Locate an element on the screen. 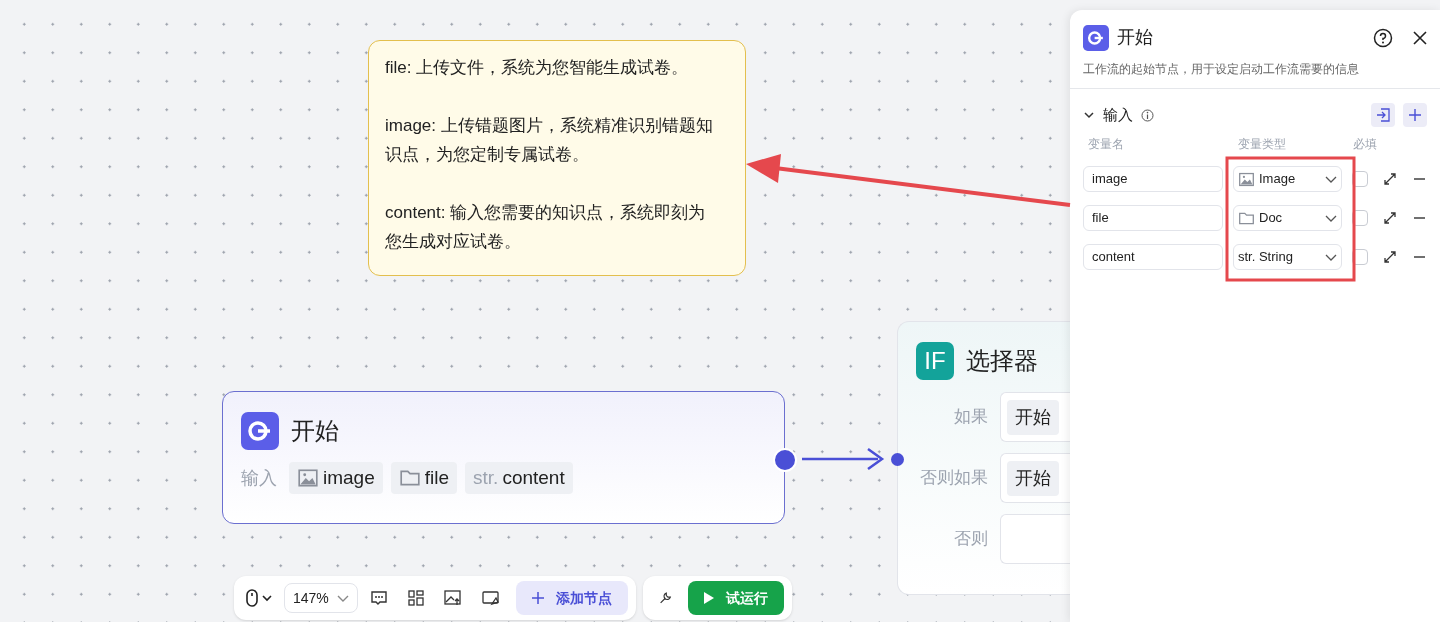 This screenshot has height=622, width=1440. help-icon is located at coordinates (1383, 37).